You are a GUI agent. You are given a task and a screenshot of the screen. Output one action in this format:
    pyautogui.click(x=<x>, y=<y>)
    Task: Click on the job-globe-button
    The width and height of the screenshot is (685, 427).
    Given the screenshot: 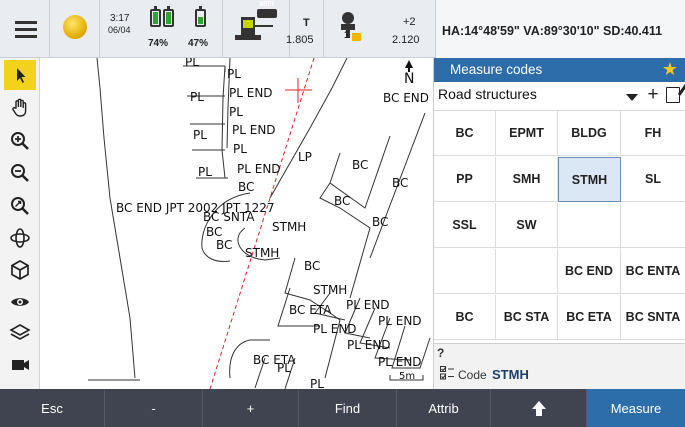 What is the action you would take?
    pyautogui.click(x=75, y=29)
    